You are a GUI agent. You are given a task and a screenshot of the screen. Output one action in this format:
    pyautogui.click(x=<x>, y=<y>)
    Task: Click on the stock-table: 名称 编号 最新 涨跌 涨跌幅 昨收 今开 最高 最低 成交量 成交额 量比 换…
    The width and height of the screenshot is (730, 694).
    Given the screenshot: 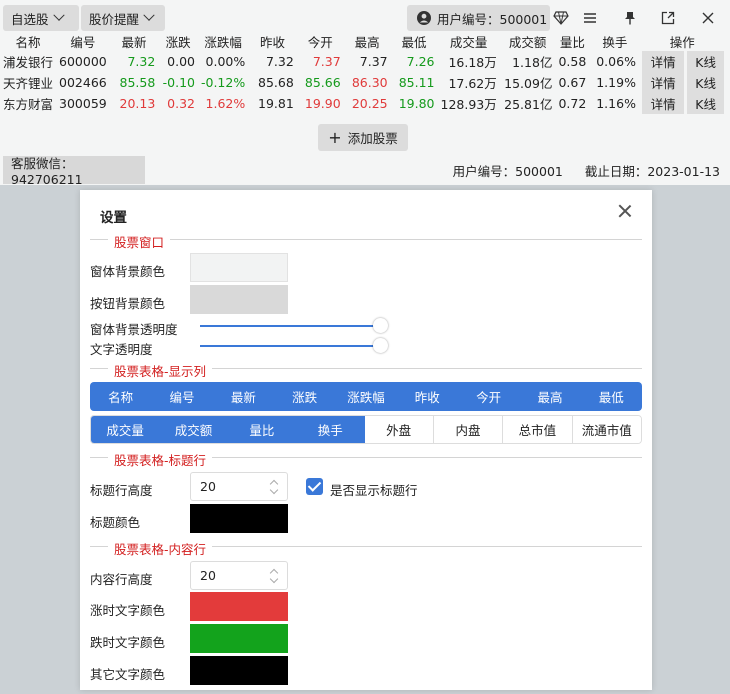 What is the action you would take?
    pyautogui.click(x=362, y=73)
    